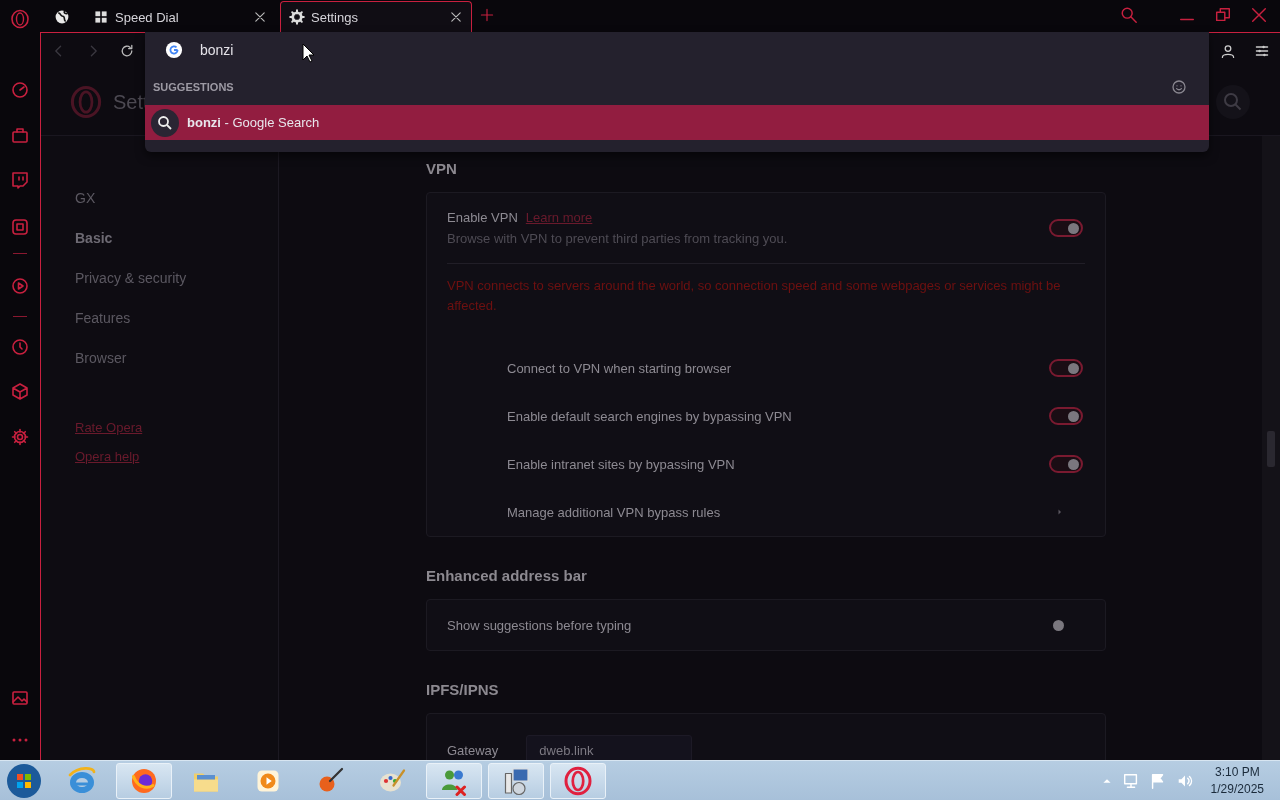 Image resolution: width=1280 pixels, height=800 pixels. Describe the element at coordinates (20, 227) in the screenshot. I see `chip-icon` at that location.